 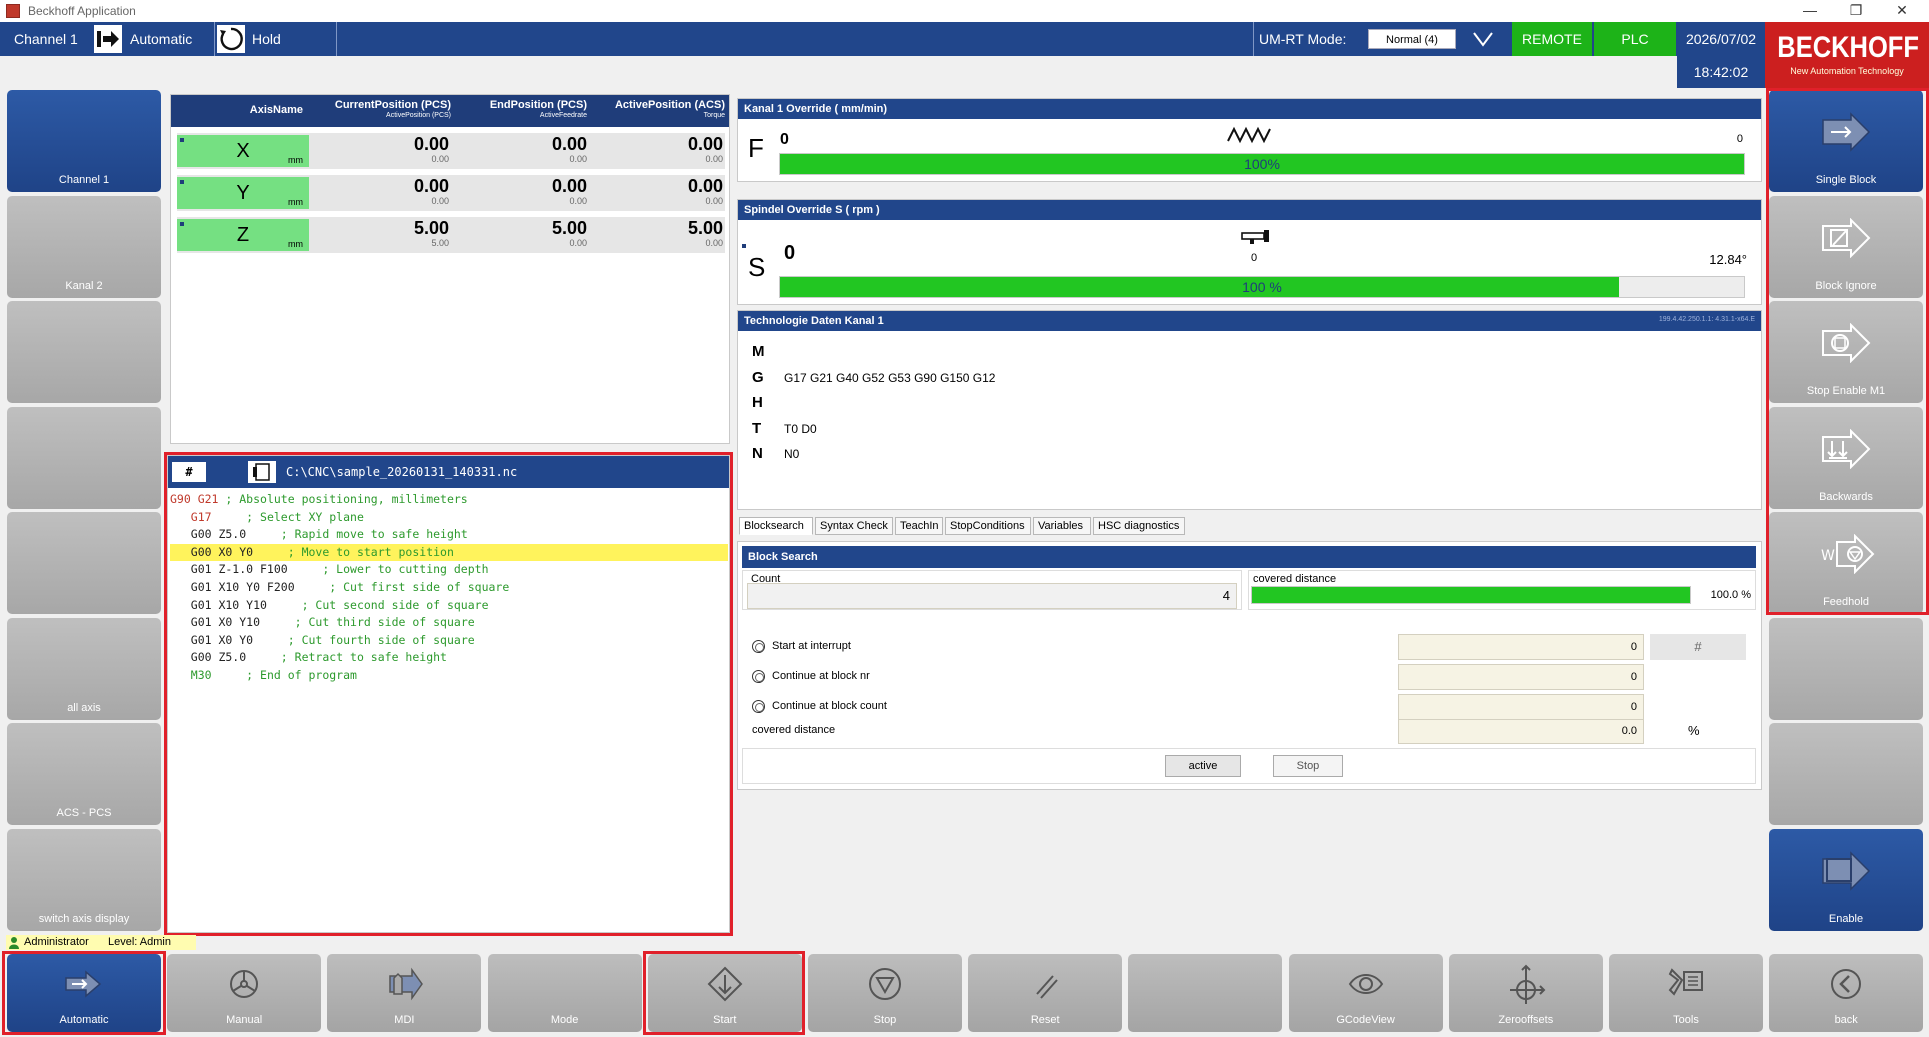 I want to click on program-line: G01 X0 Y0 ; Cut fourth side of square, so click(x=449, y=641).